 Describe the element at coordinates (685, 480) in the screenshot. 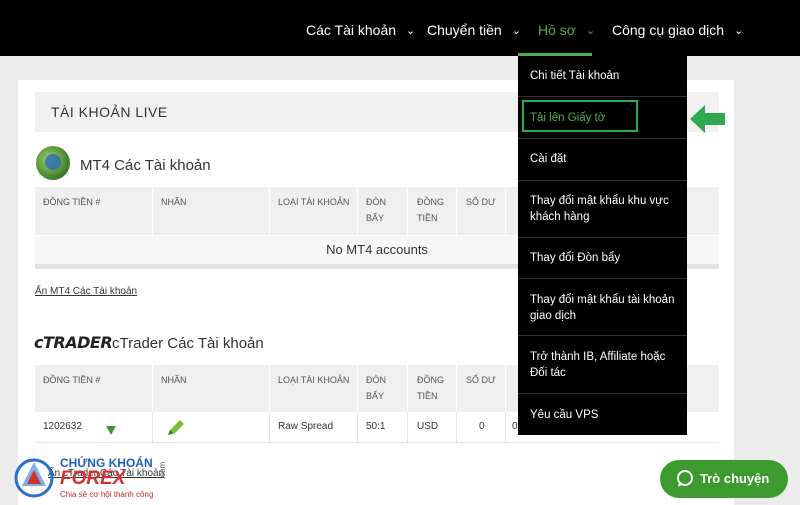

I see `chat-bubble-icon` at that location.